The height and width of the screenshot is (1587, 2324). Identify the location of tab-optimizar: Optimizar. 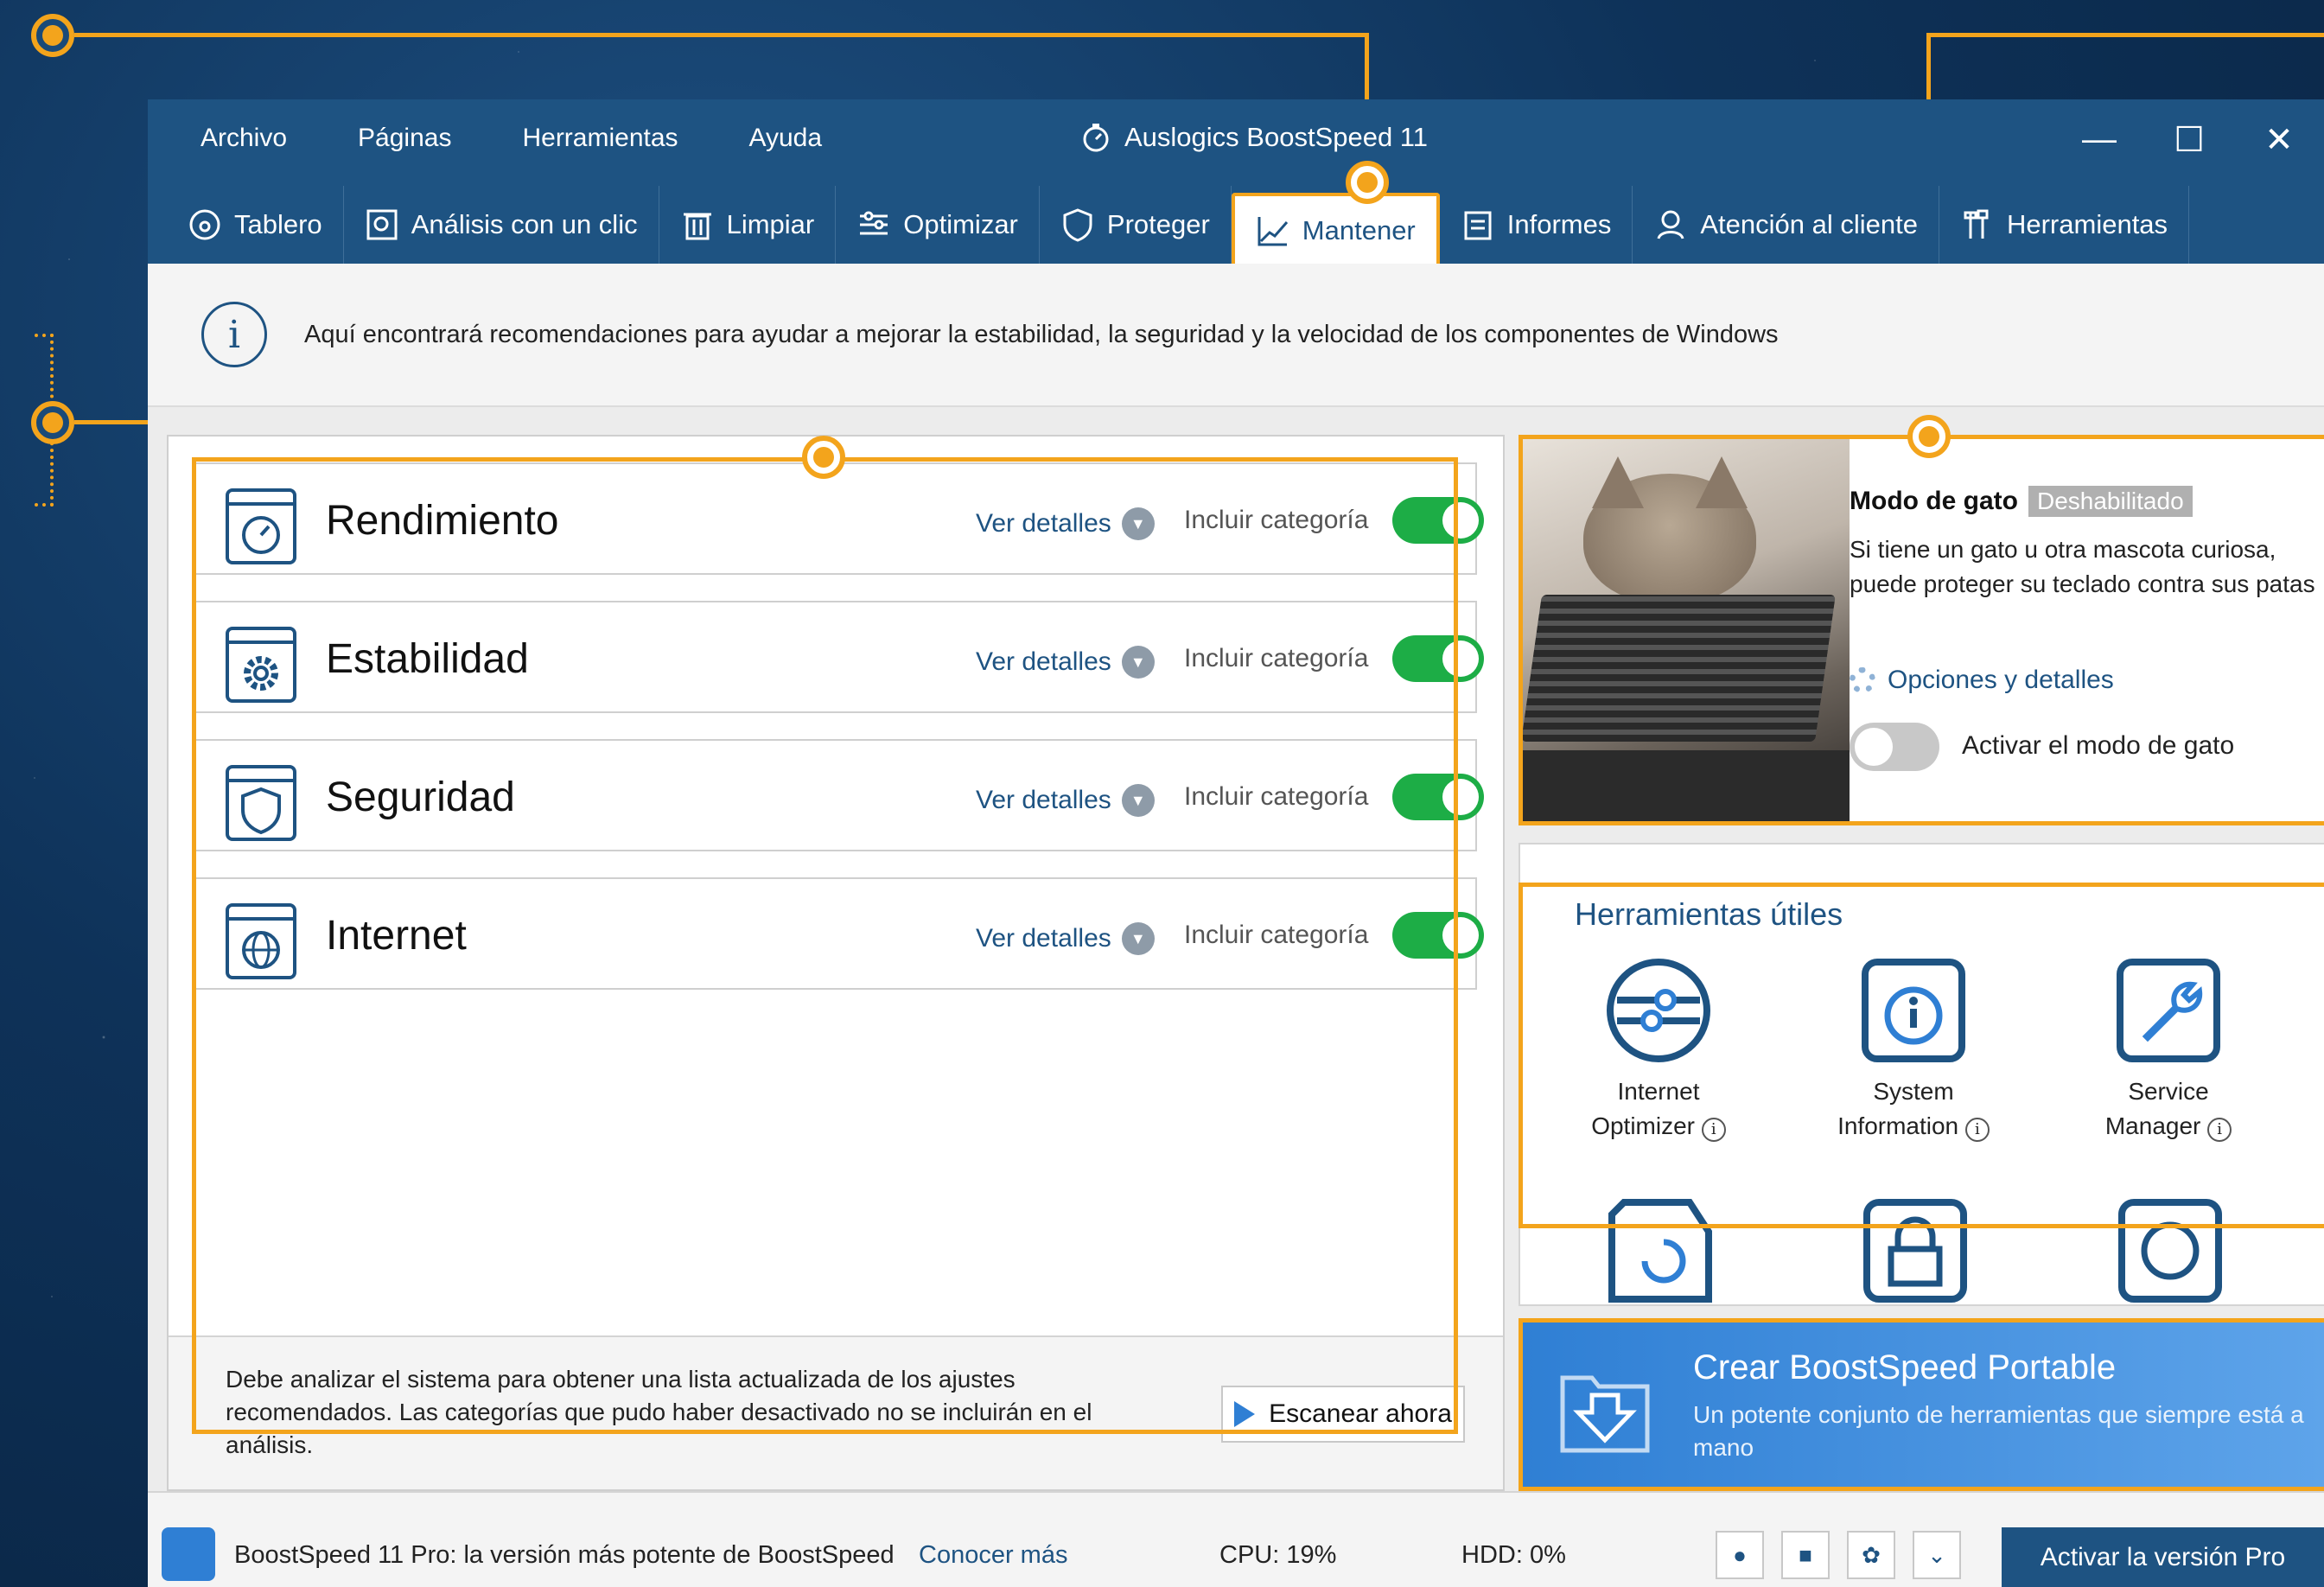
(938, 225).